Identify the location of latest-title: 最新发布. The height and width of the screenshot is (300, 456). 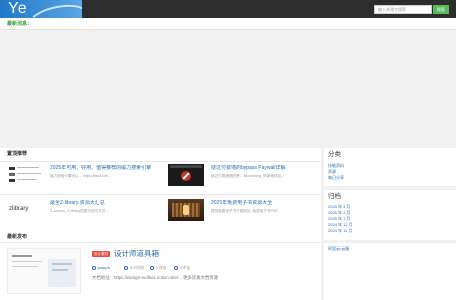
(17, 237).